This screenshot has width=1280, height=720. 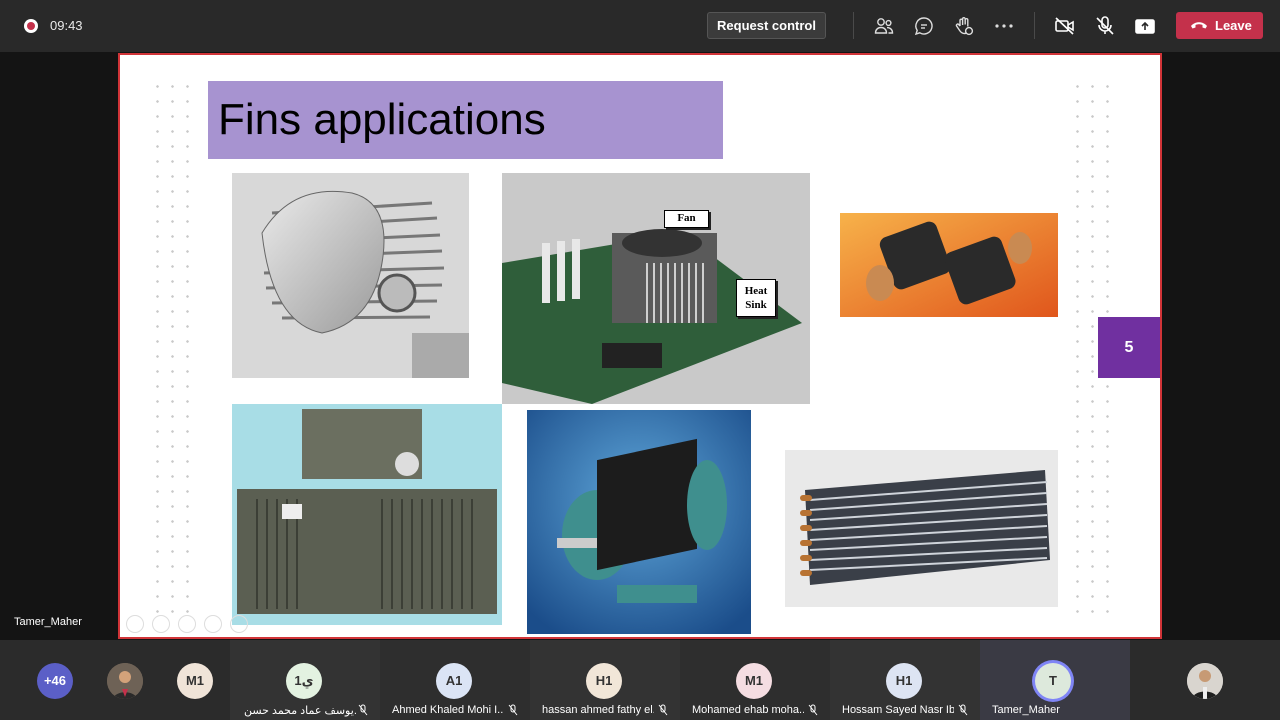 I want to click on hang-up-icon, so click(x=1199, y=25).